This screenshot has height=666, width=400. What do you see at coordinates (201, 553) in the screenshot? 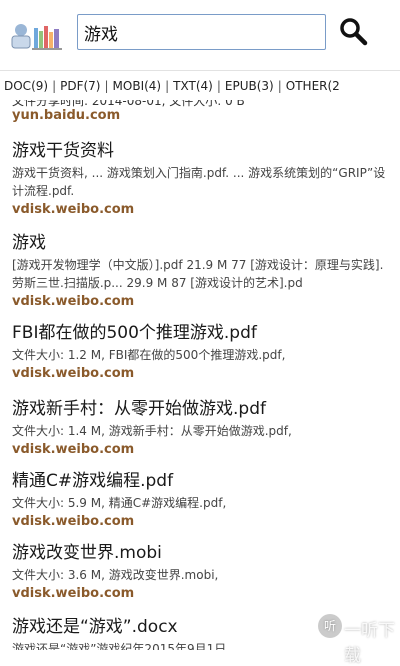
I see `result-title: 游戏改变世界.mobi` at bounding box center [201, 553].